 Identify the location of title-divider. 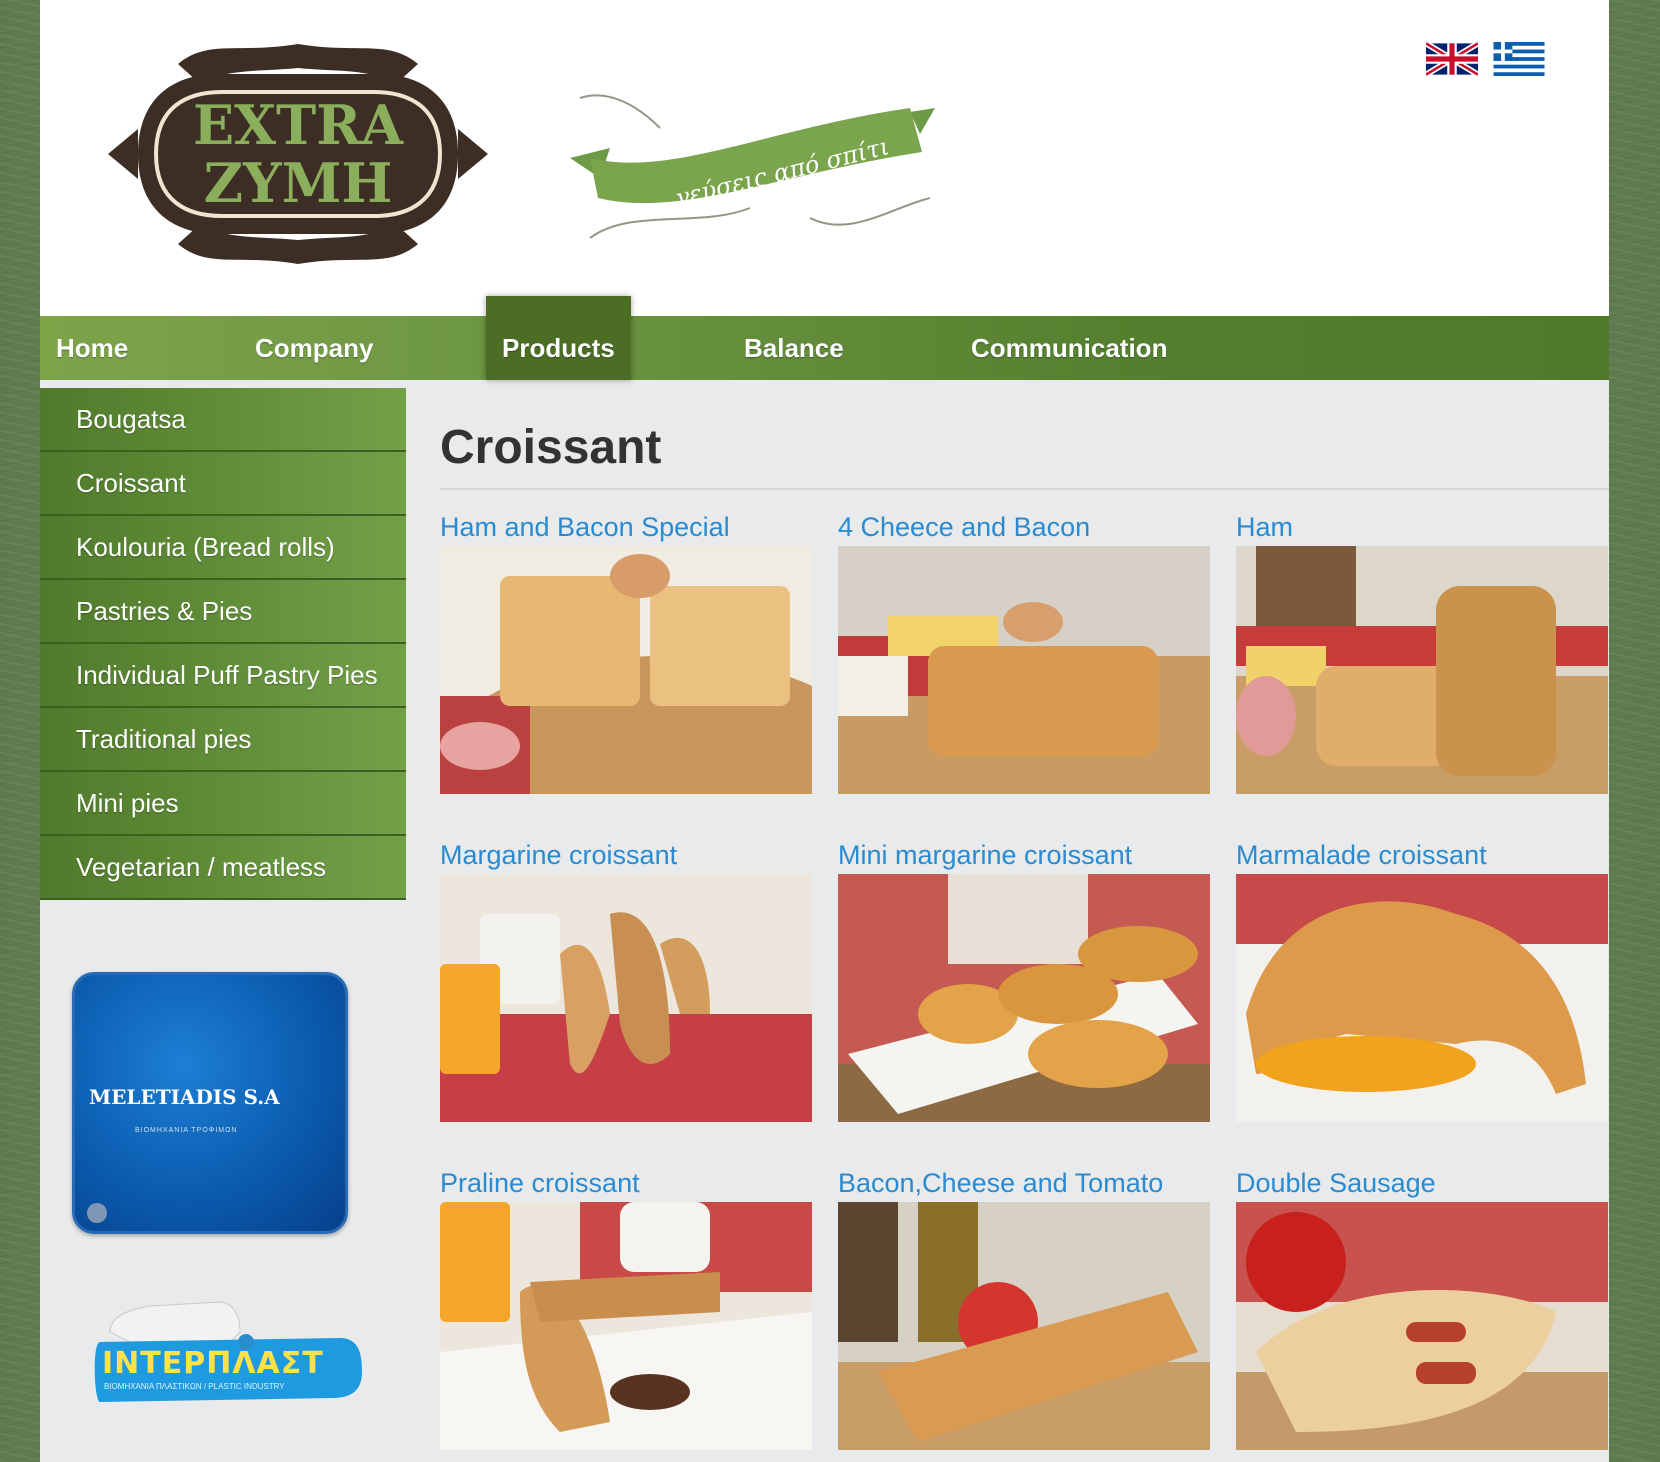
(1024, 489).